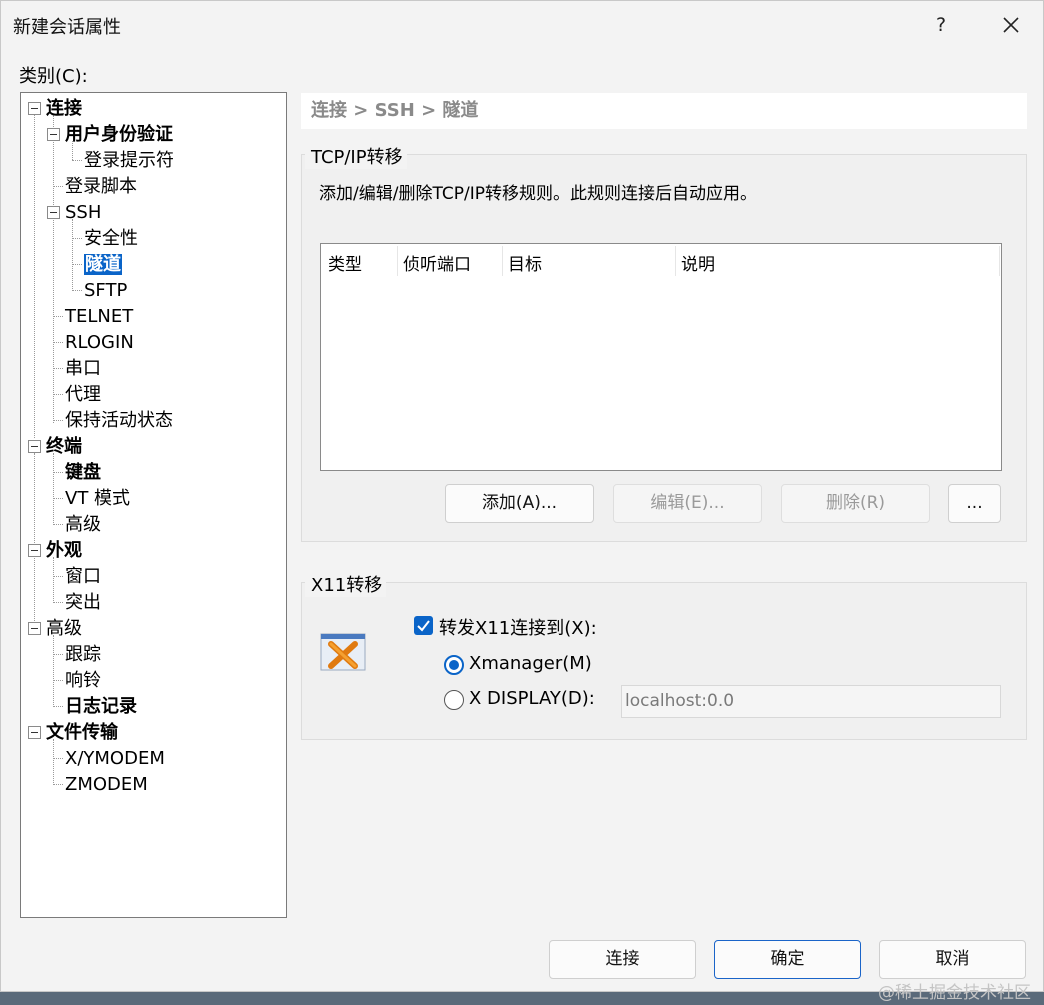 The width and height of the screenshot is (1044, 1005). I want to click on tree-item-telnet: TELNET, so click(99, 317).